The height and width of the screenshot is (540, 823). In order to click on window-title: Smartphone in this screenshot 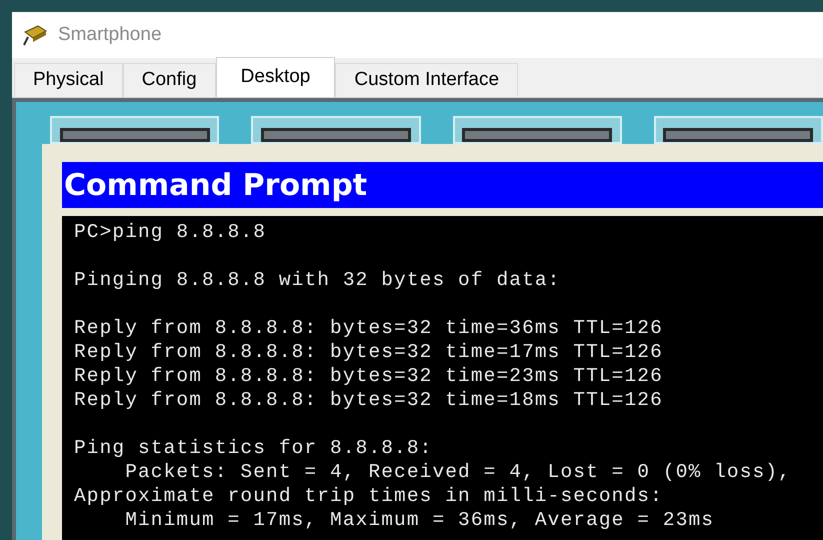, I will do `click(110, 34)`.